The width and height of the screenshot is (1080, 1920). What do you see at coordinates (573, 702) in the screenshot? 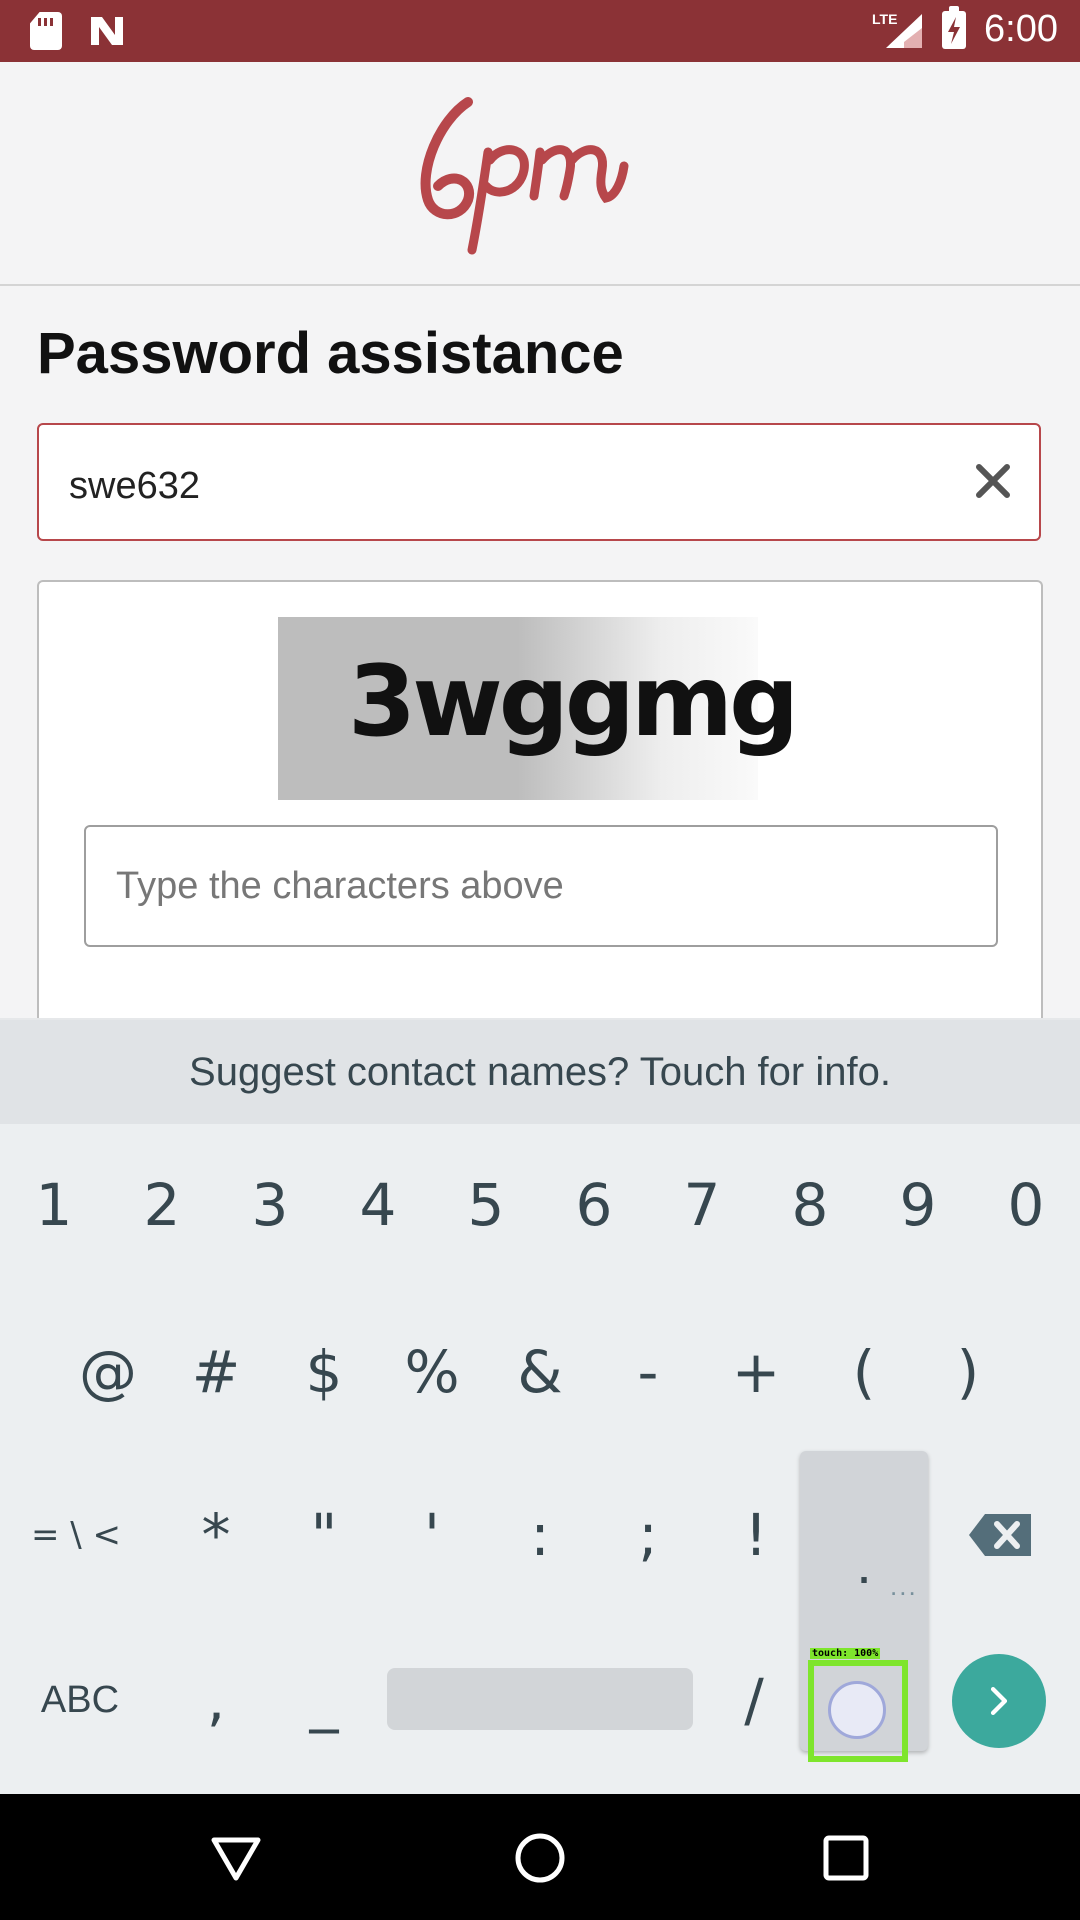
I see `captcha-text: 3wggmg` at bounding box center [573, 702].